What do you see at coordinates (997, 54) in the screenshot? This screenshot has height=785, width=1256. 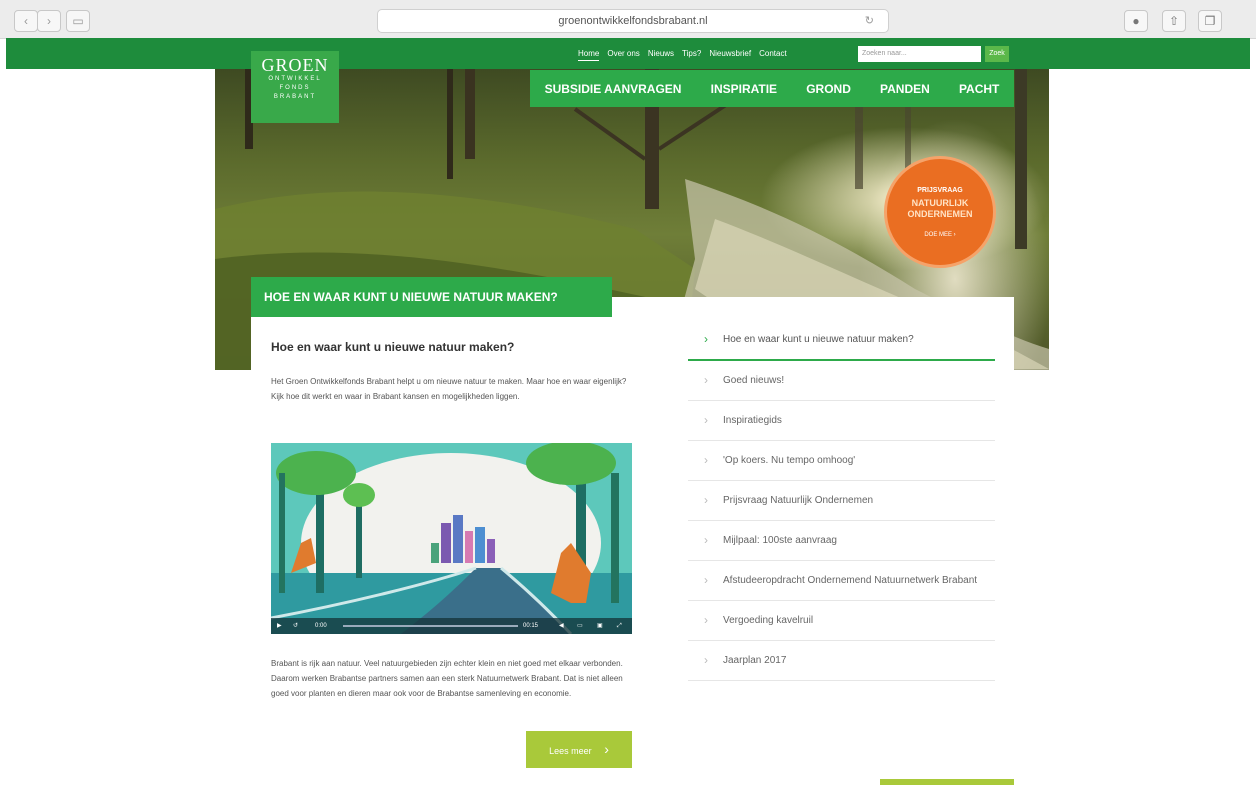 I see `search-button: Zoek` at bounding box center [997, 54].